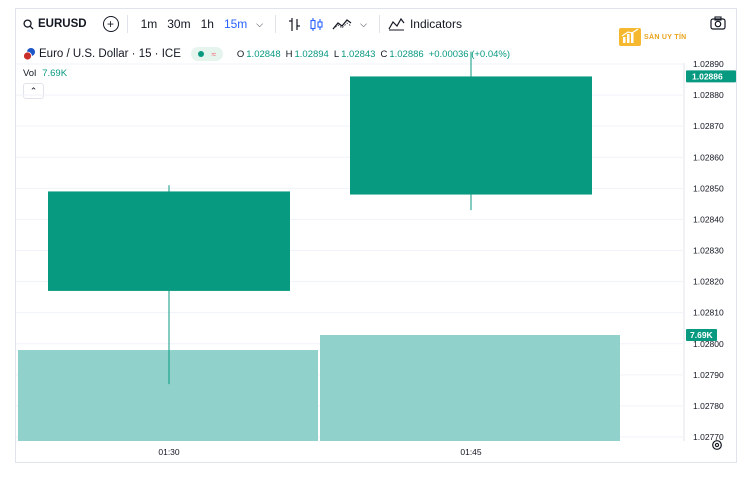 This screenshot has height=479, width=755. I want to click on chart-settings-icon, so click(717, 447).